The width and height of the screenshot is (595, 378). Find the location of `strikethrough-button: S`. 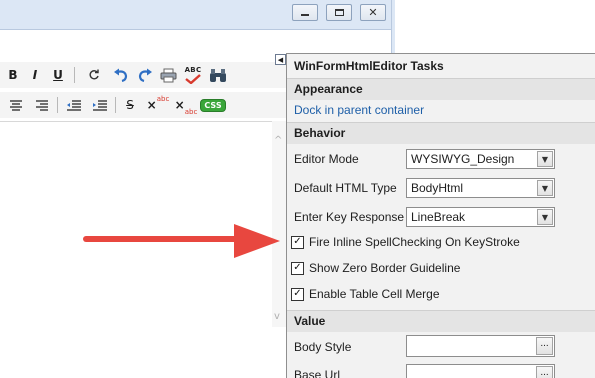

strikethrough-button: S is located at coordinates (130, 105).